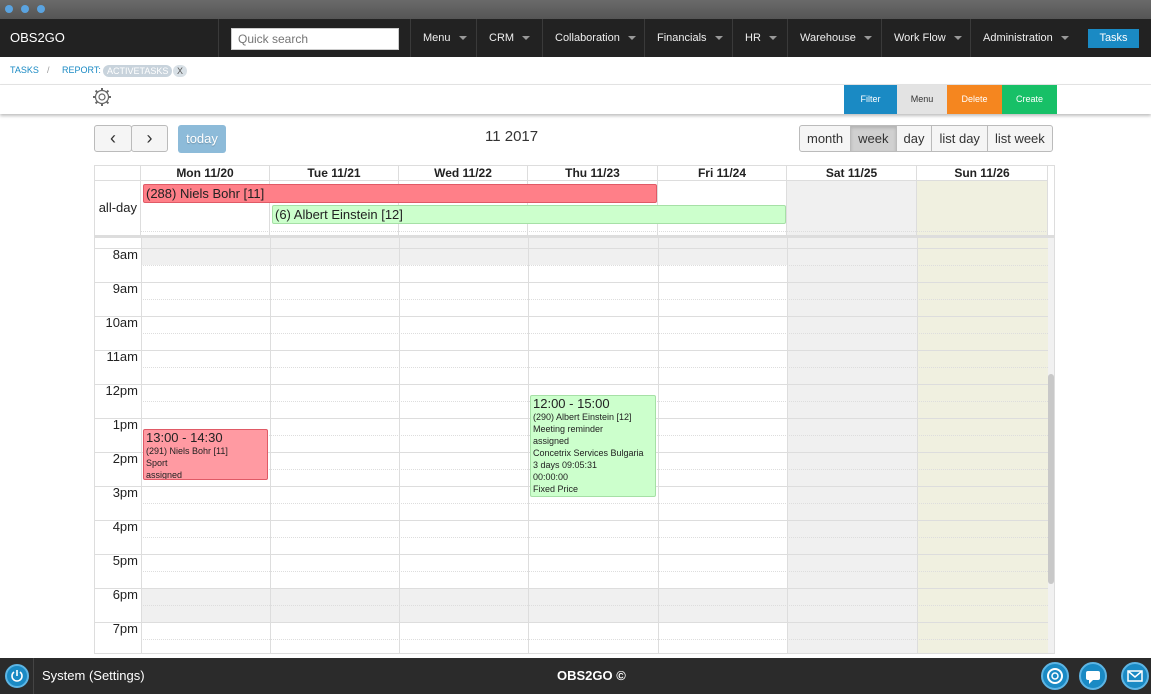 Image resolution: width=1151 pixels, height=694 pixels. Describe the element at coordinates (575, 71) in the screenshot. I see `breadcrumb: TASKS / REPORT: ACTIVETASKS X` at that location.